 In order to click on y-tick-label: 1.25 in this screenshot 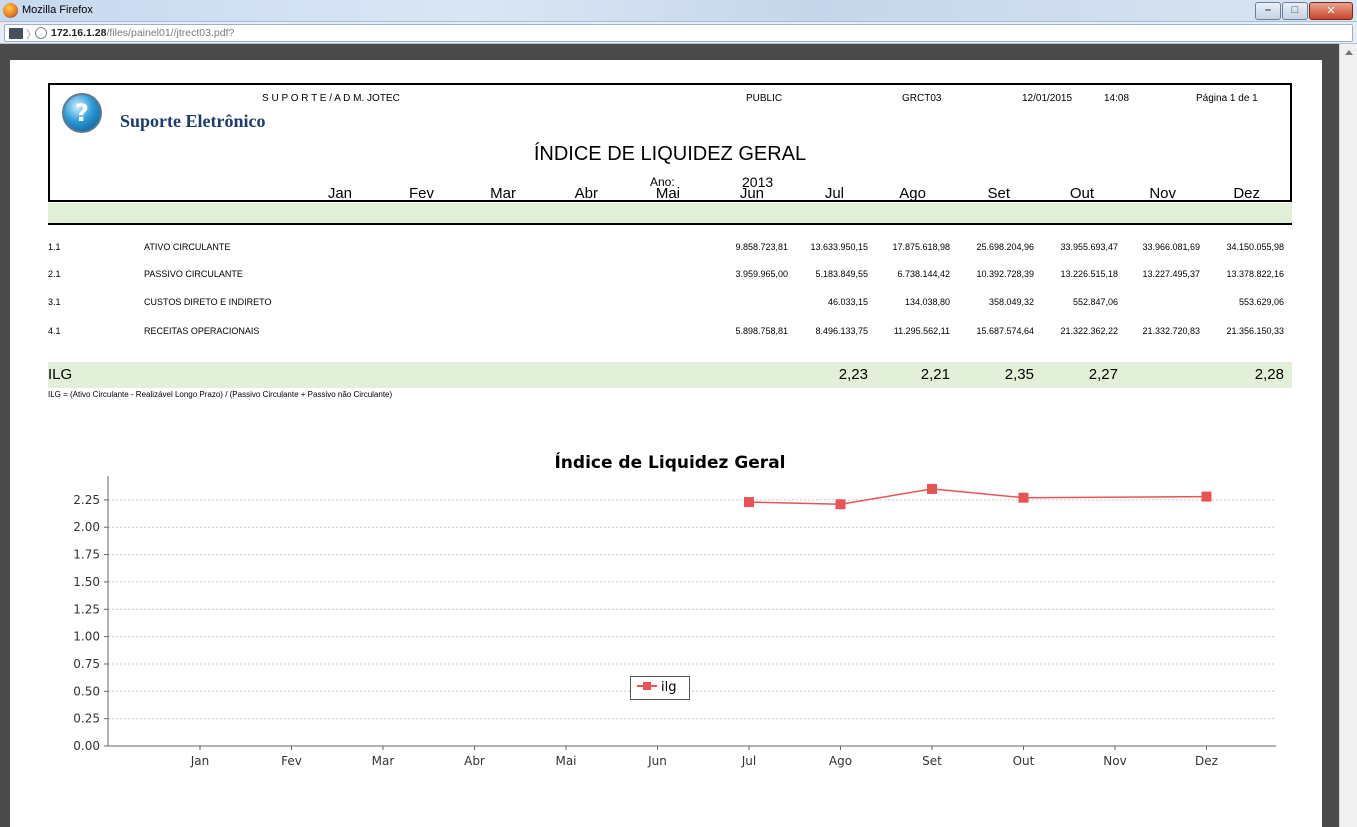, I will do `click(86, 609)`.